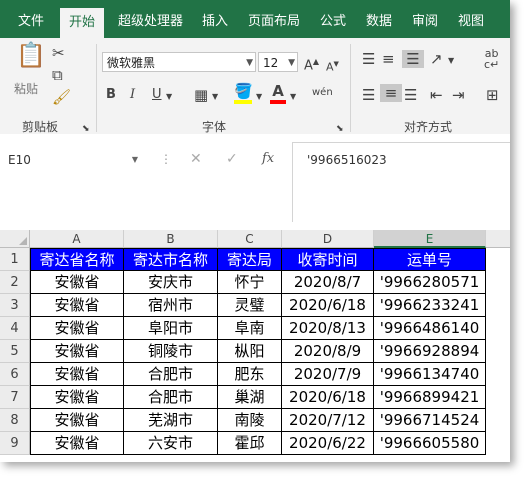 This screenshot has height=479, width=527. I want to click on table-cell: 枞阳, so click(250, 351).